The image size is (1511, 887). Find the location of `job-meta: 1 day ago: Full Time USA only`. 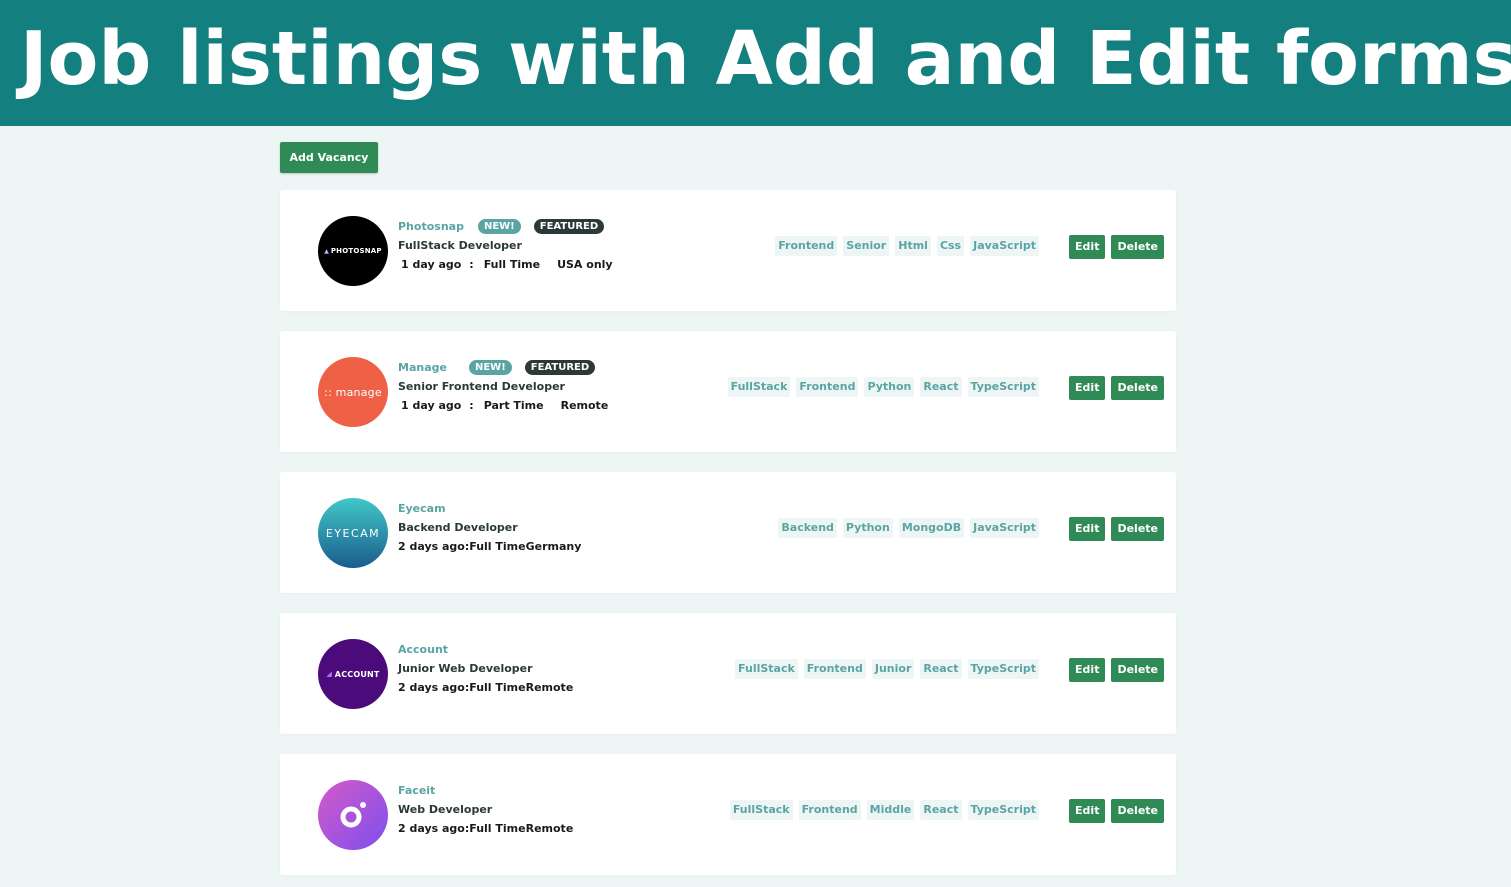

job-meta: 1 day ago: Full Time USA only is located at coordinates (505, 265).